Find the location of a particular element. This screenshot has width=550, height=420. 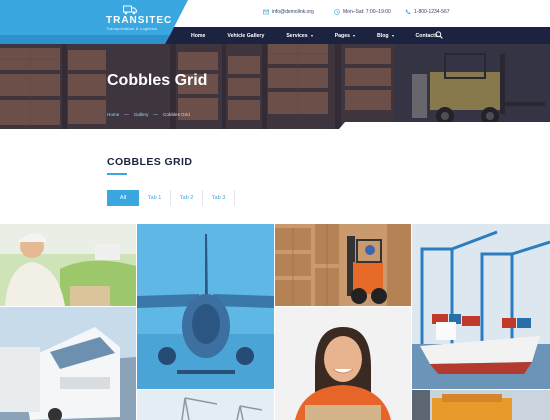

truck-icon is located at coordinates (130, 10).